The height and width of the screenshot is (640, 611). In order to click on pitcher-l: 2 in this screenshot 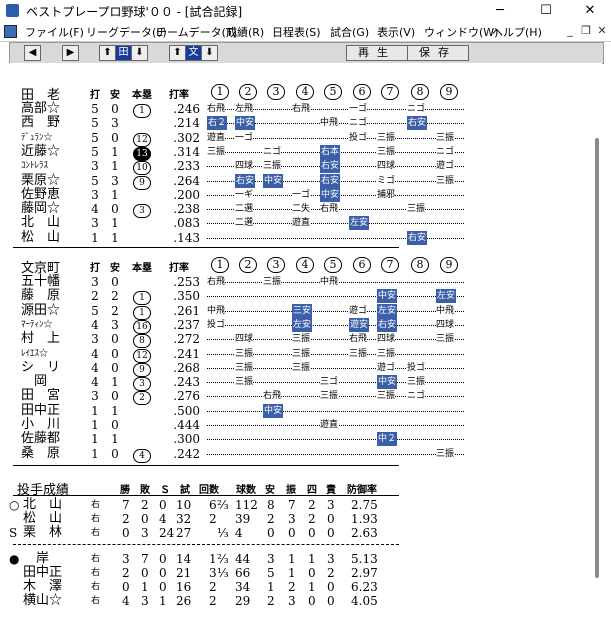, I will do `click(145, 504)`.